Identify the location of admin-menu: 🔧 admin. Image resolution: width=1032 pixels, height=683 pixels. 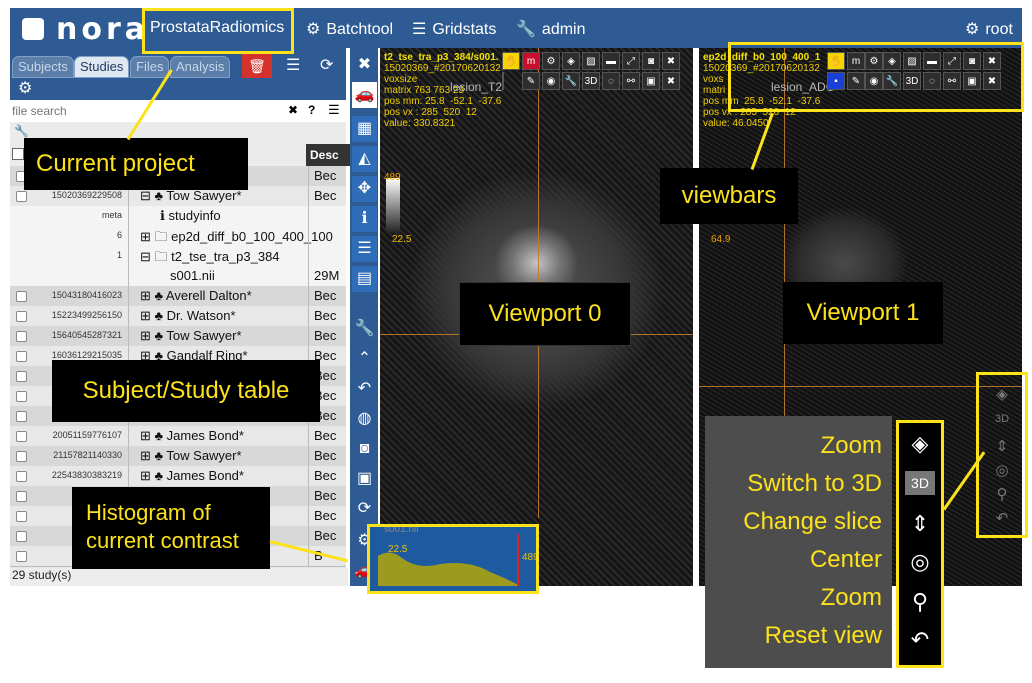
(551, 29).